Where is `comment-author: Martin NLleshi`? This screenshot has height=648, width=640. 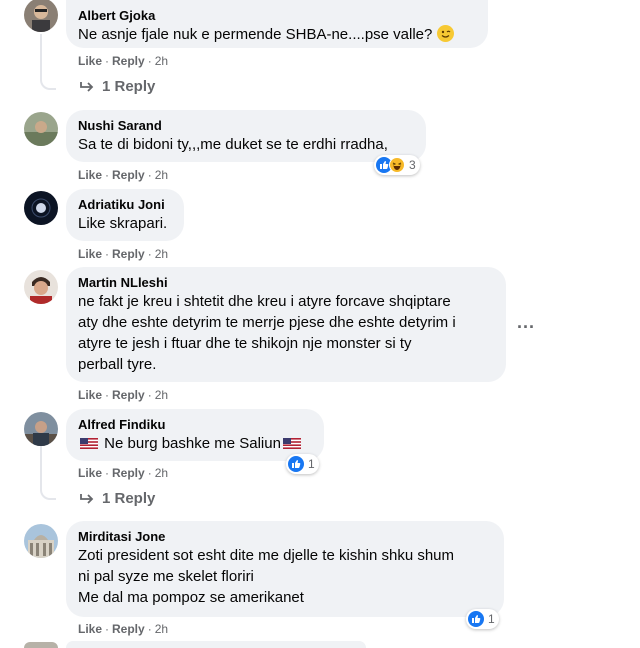
comment-author: Martin NLleshi is located at coordinates (286, 282).